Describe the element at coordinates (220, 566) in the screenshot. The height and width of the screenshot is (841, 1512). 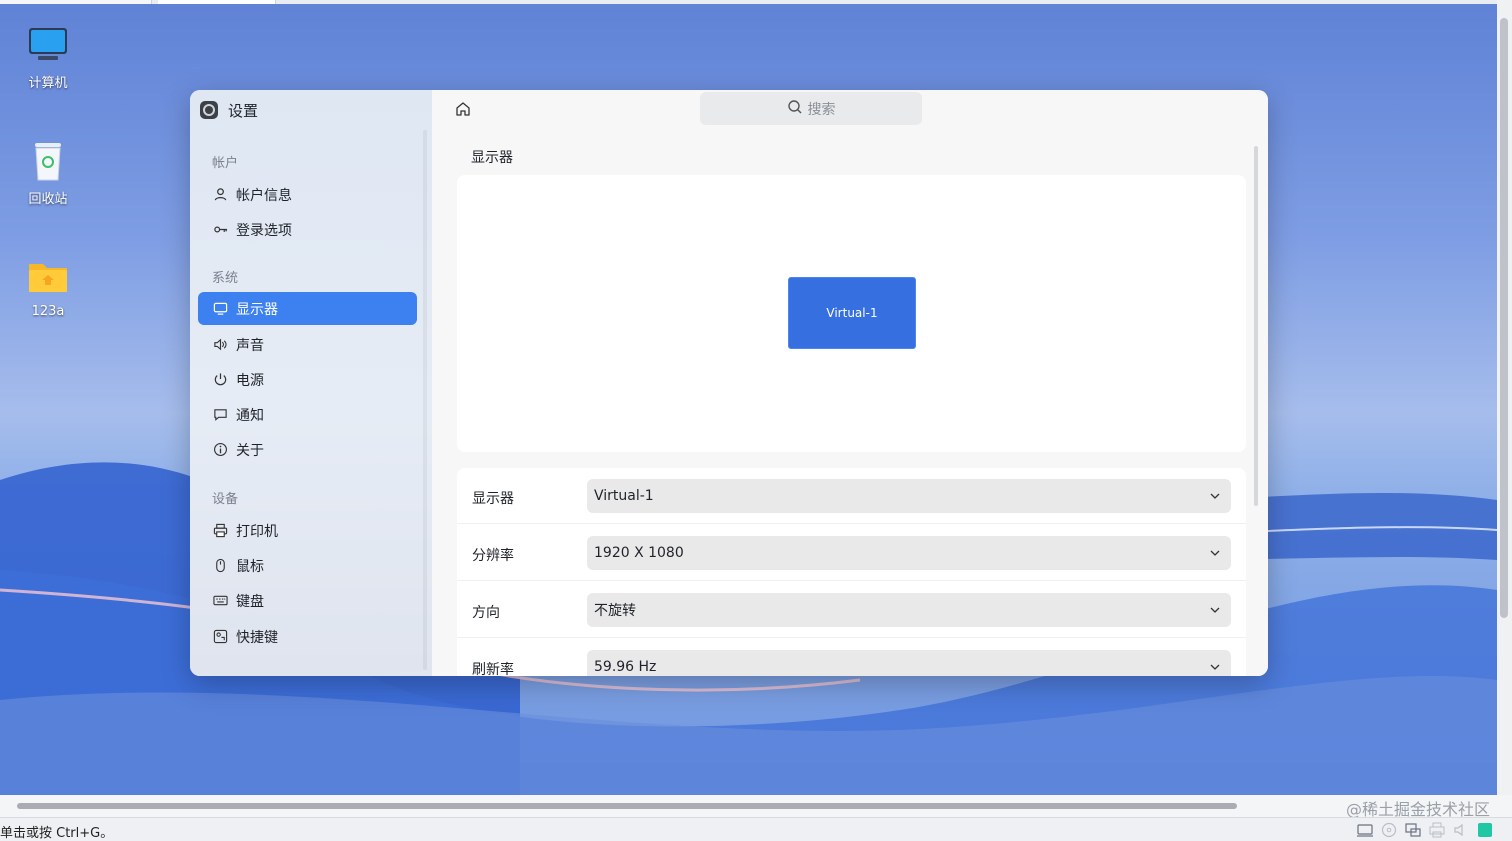
I see `mouse-icon` at that location.